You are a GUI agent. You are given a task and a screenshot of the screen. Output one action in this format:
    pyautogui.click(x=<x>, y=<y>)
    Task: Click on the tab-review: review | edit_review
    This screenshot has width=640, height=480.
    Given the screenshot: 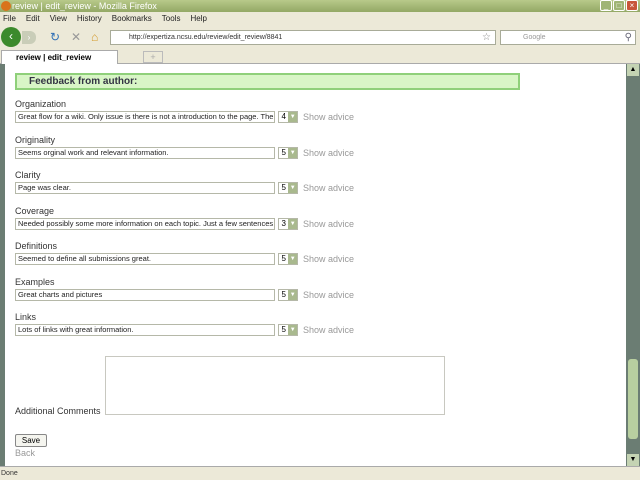 What is the action you would take?
    pyautogui.click(x=59, y=57)
    